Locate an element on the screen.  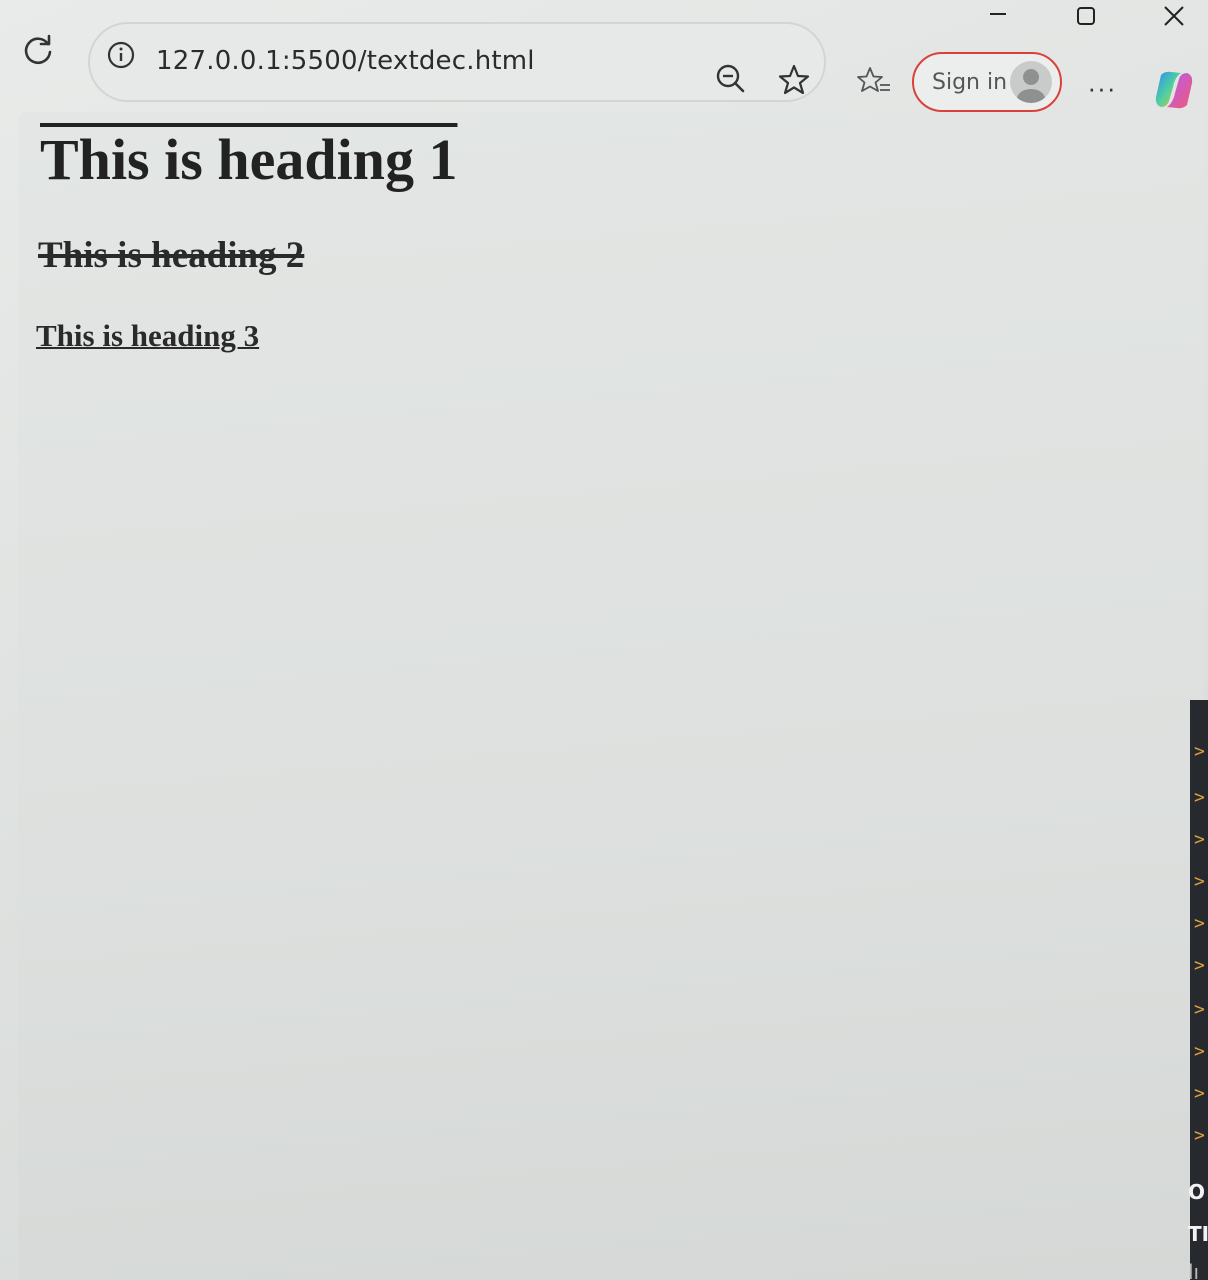
heading-1: This is heading 1 is located at coordinates (249, 159).